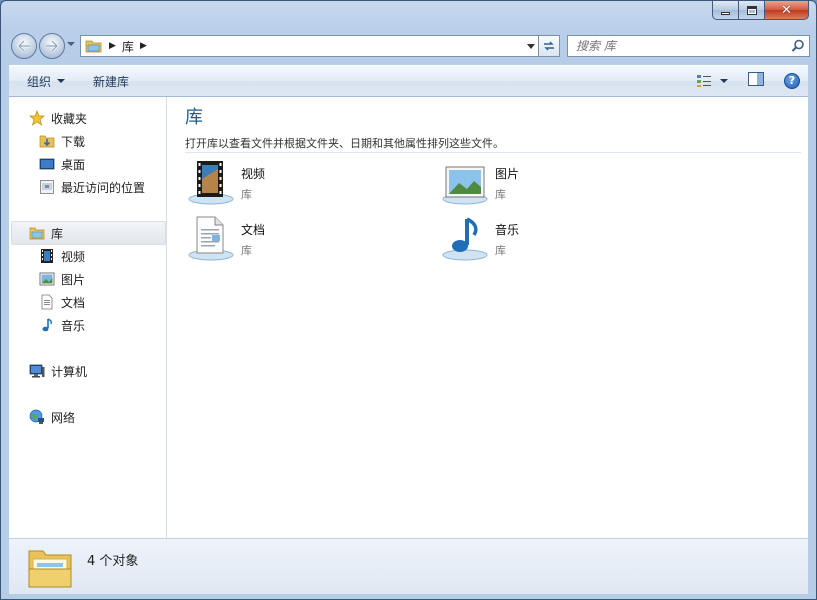  I want to click on breadcrumb-library: 库, so click(128, 46).